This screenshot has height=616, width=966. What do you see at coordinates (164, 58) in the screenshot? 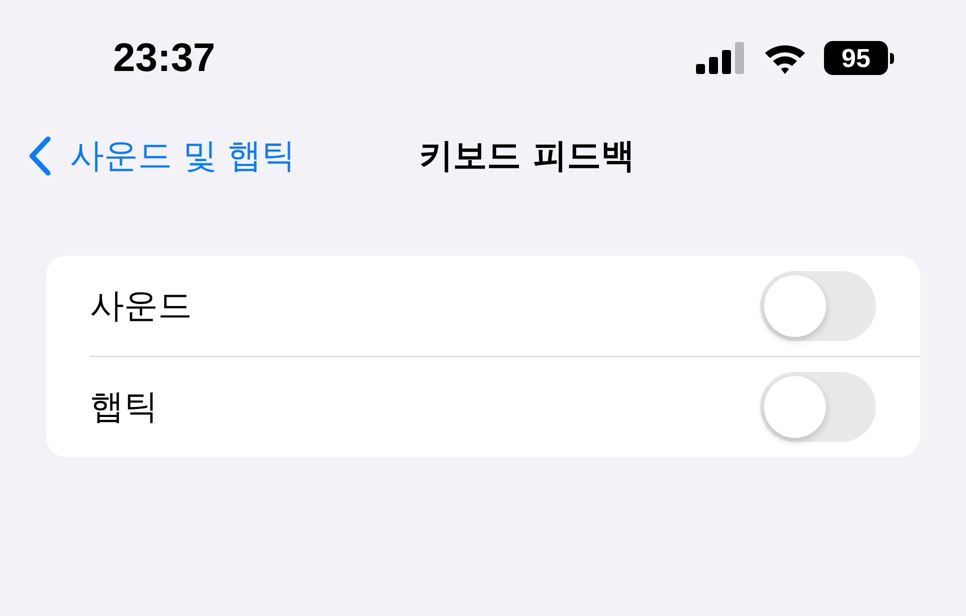
I see `status-time: 23:37` at bounding box center [164, 58].